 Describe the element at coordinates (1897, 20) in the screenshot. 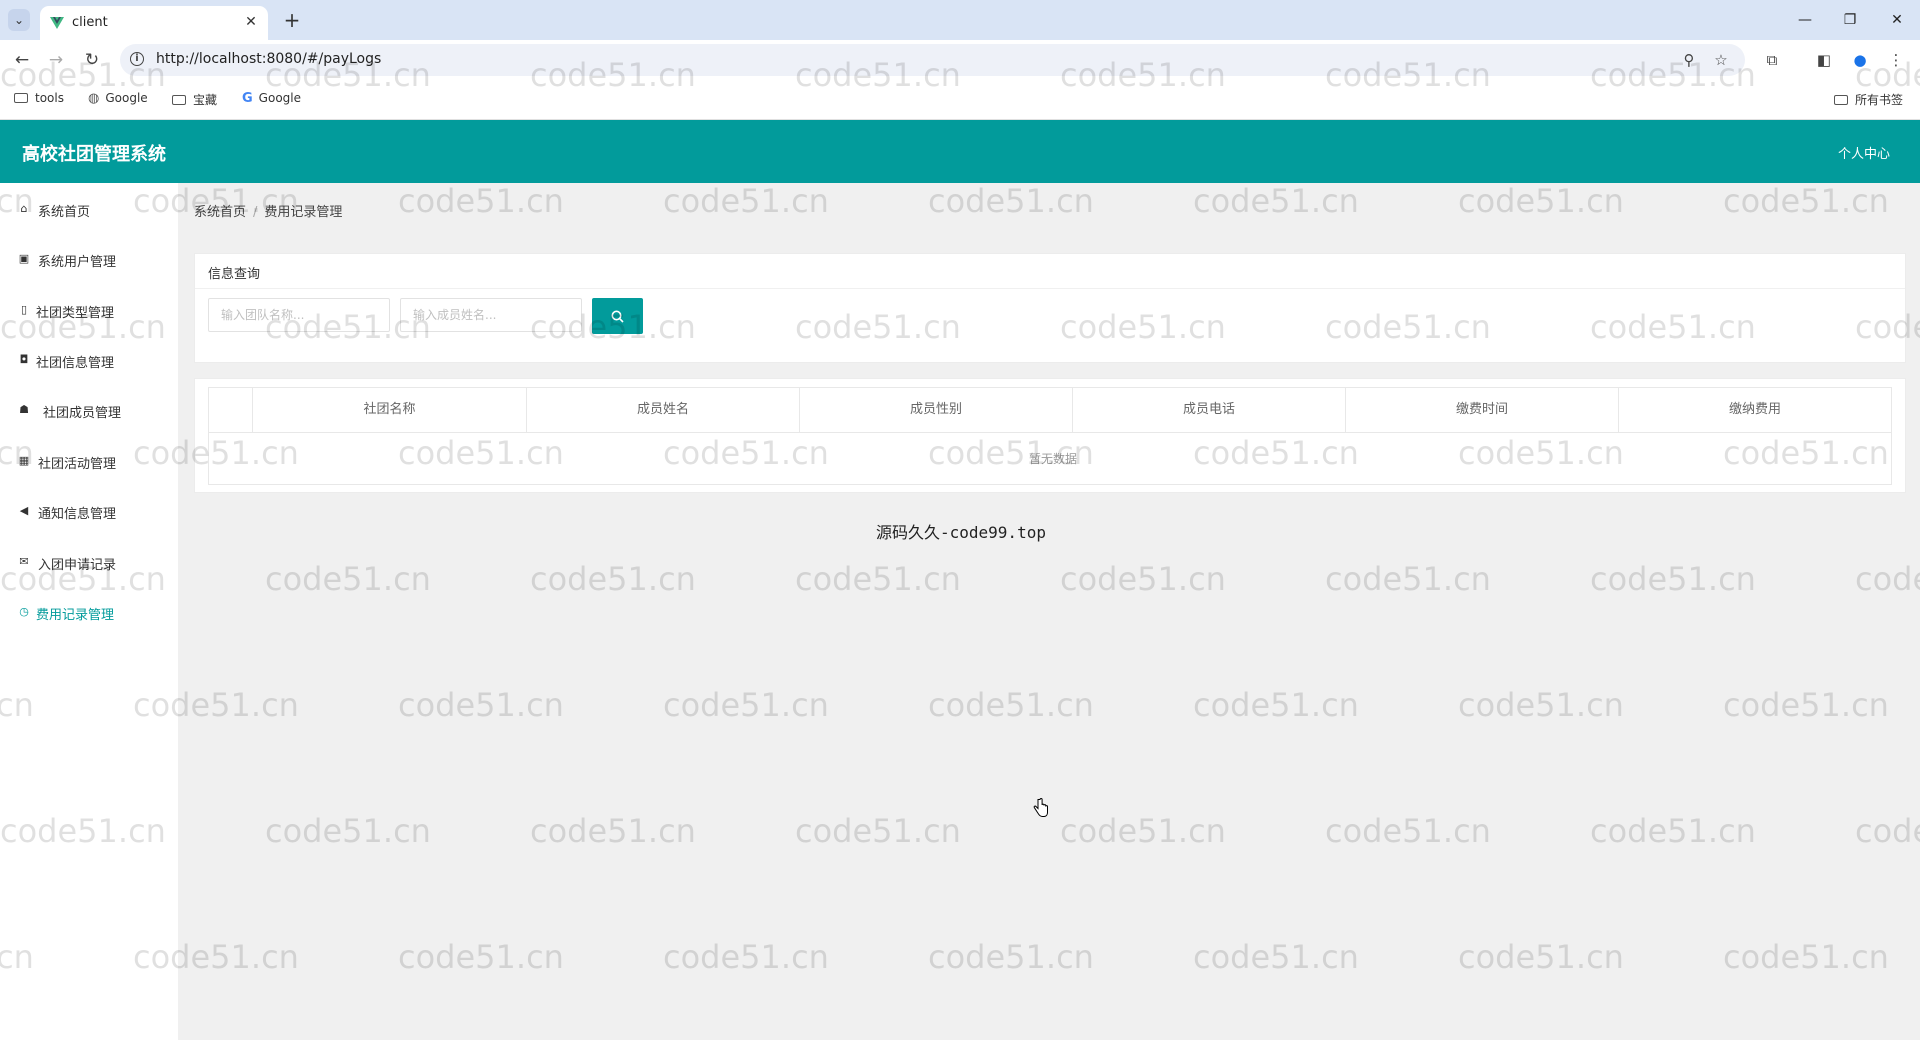

I see `window-close-icon: ✕` at that location.